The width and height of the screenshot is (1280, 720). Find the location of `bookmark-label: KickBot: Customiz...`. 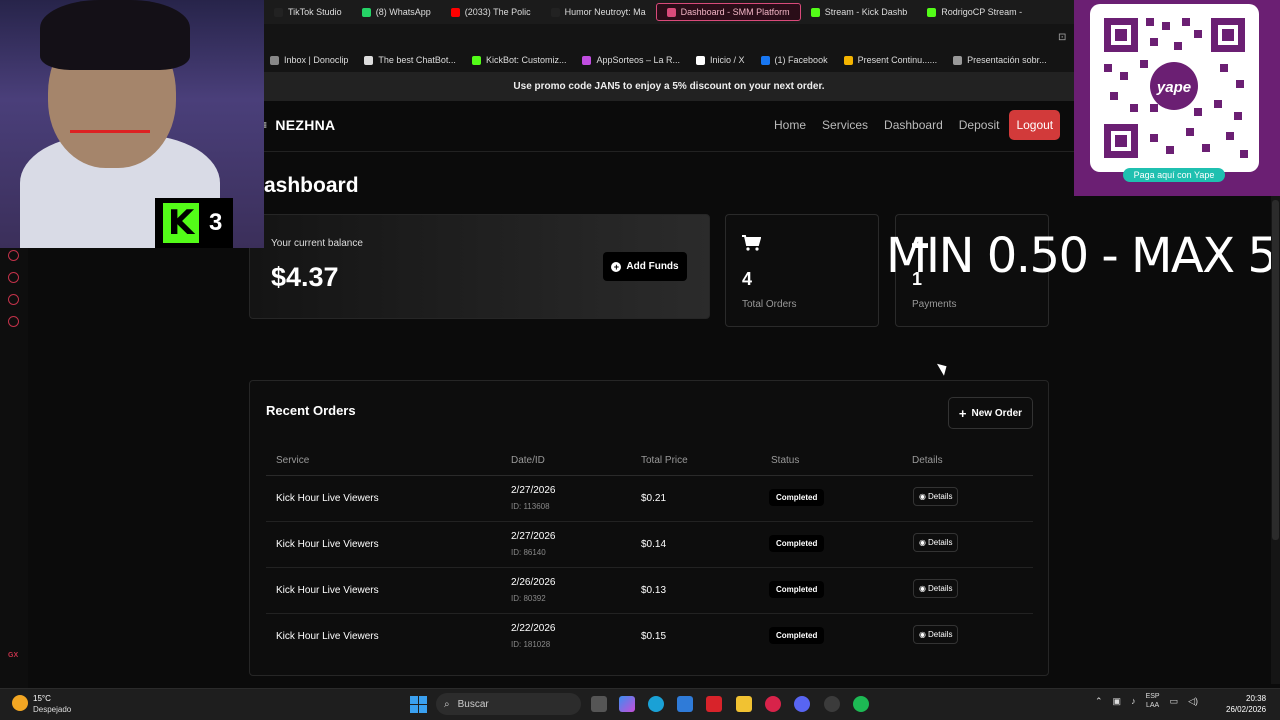

bookmark-label: KickBot: Customiz... is located at coordinates (526, 60).